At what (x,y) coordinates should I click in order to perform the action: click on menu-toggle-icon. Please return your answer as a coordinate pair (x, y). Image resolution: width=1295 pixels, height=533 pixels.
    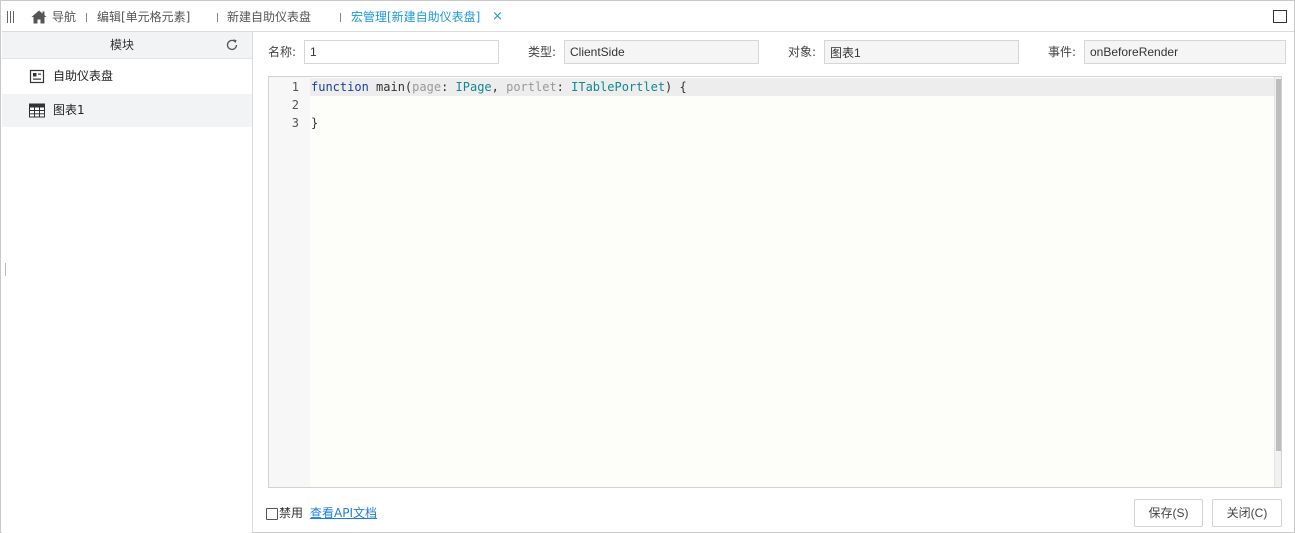
    Looking at the image, I should click on (12, 17).